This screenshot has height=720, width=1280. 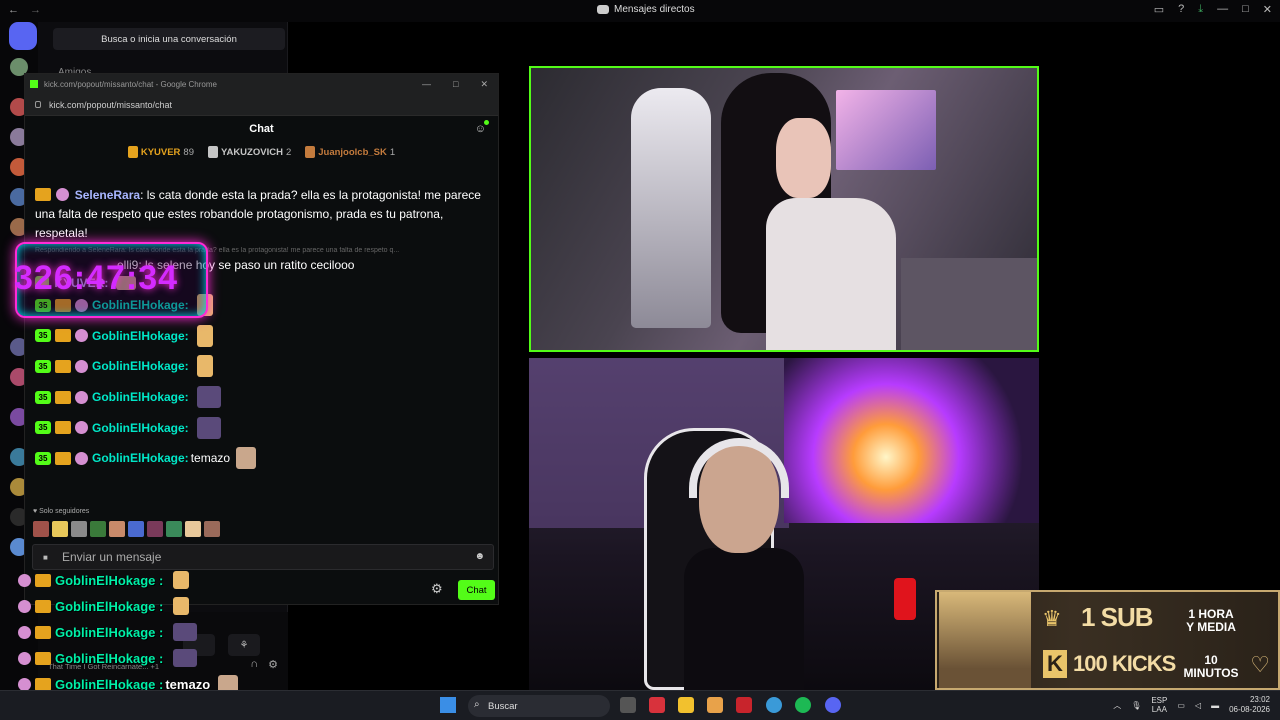 I want to click on chrome-icon, so click(x=774, y=705).